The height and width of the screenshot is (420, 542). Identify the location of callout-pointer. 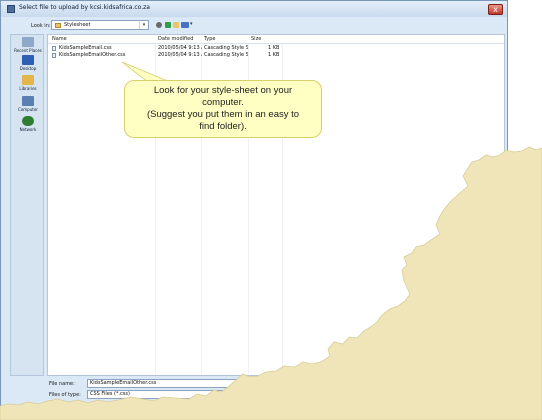
(146, 72).